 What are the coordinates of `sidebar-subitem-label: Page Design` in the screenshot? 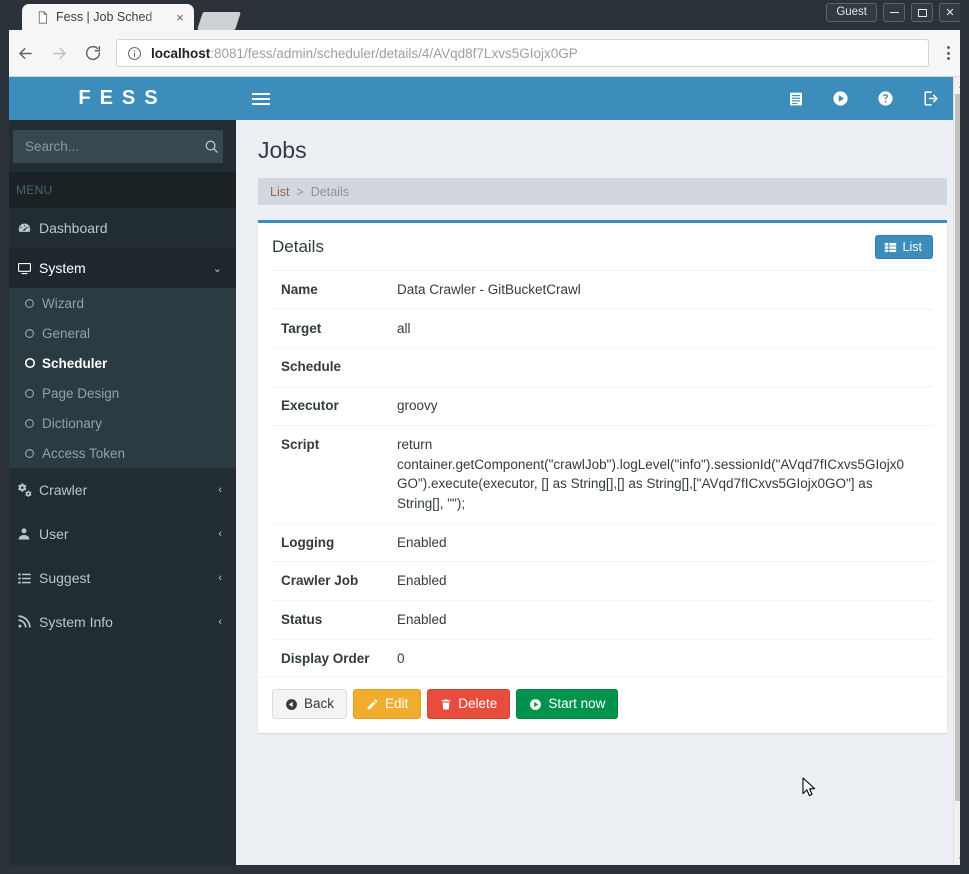 It's located at (81, 393).